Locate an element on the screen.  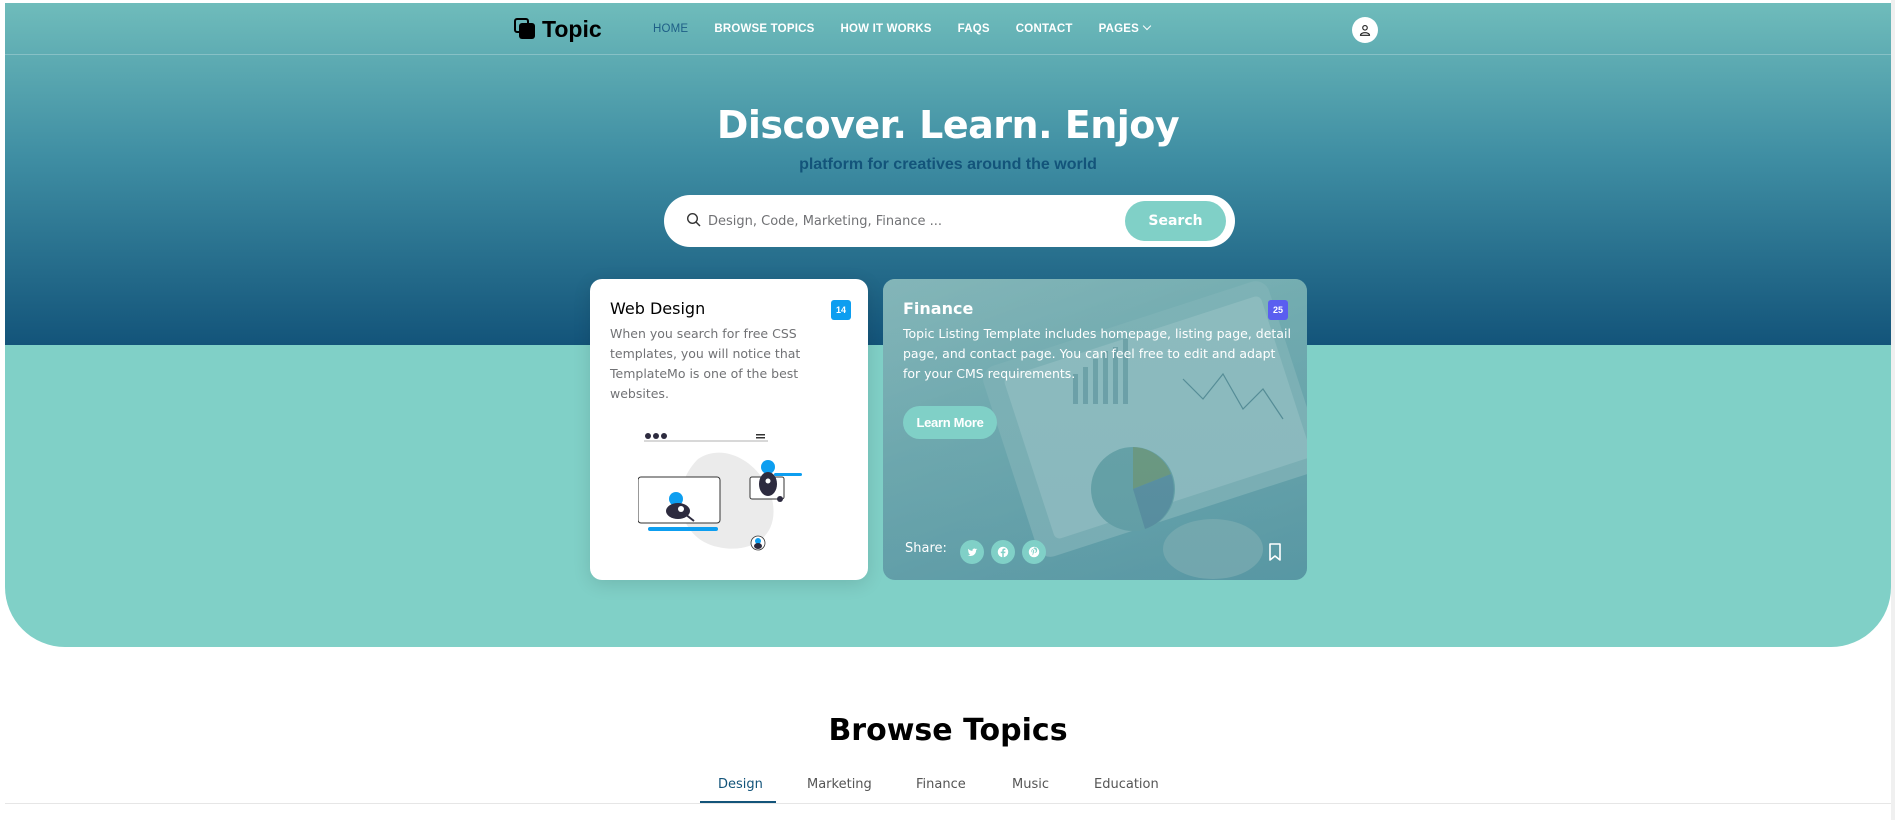
facebook-icon is located at coordinates (1003, 552).